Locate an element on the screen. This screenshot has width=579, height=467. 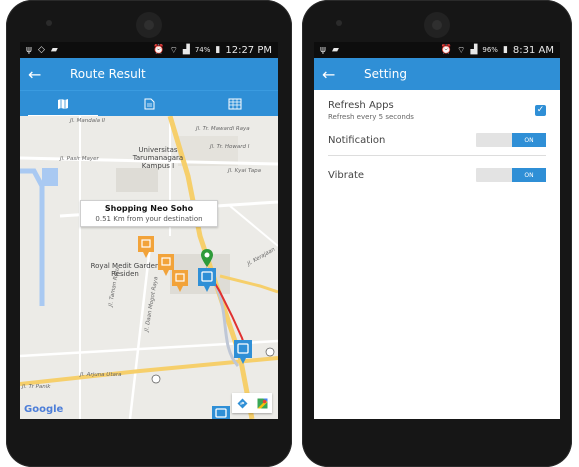
checkmark-icon: ✓ is located at coordinates (540, 110).